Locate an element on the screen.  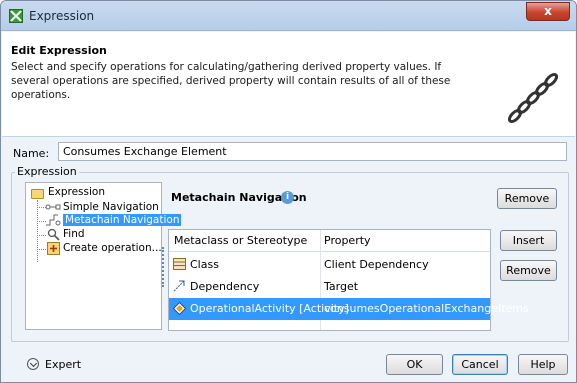
remove-operation-button: Remove is located at coordinates (527, 198).